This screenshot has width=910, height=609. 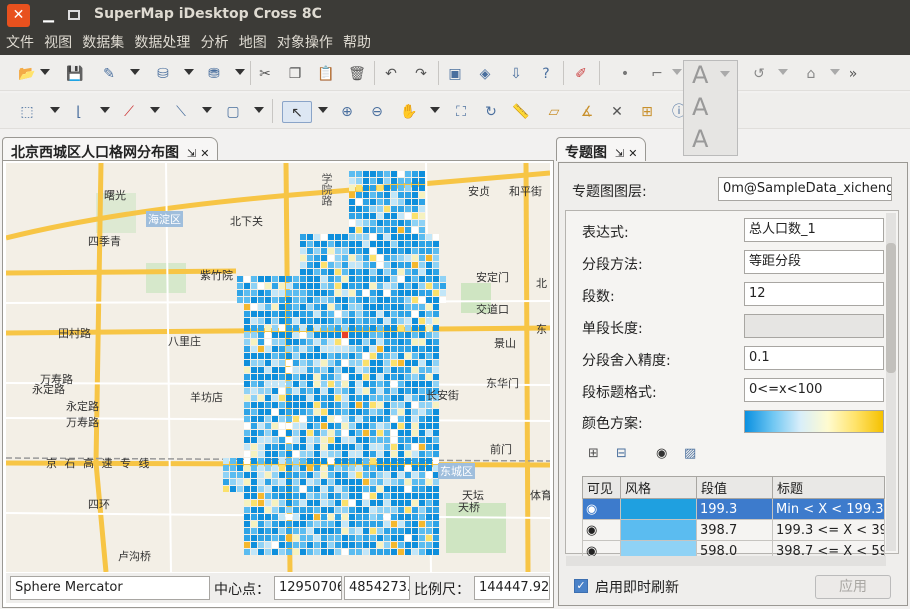 What do you see at coordinates (18, 15) in the screenshot?
I see `close-window-button: ✕` at bounding box center [18, 15].